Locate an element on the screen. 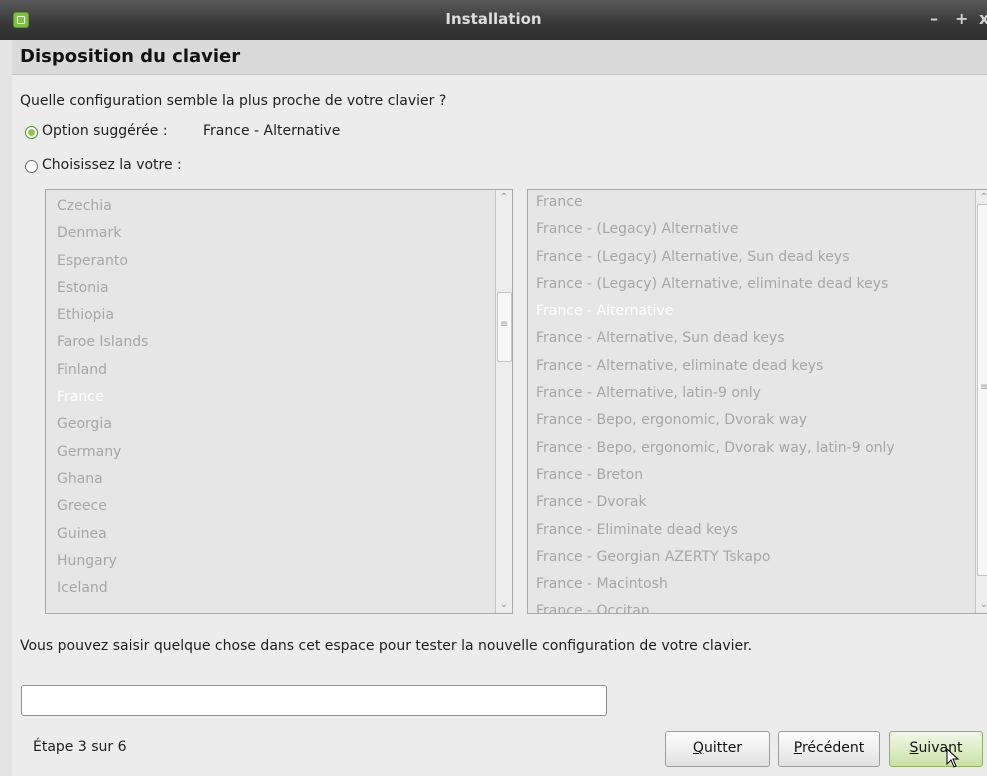  variant-list-item: France - Georgian AZERTY Tskapo is located at coordinates (715, 557).